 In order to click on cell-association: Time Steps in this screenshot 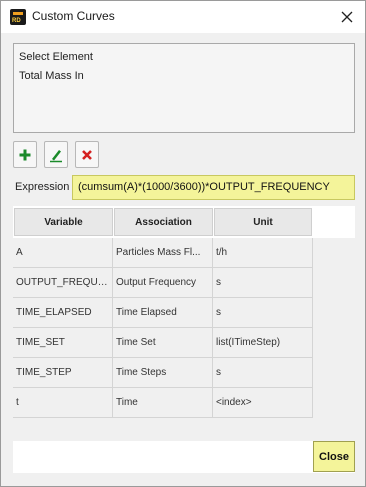, I will do `click(163, 373)`.